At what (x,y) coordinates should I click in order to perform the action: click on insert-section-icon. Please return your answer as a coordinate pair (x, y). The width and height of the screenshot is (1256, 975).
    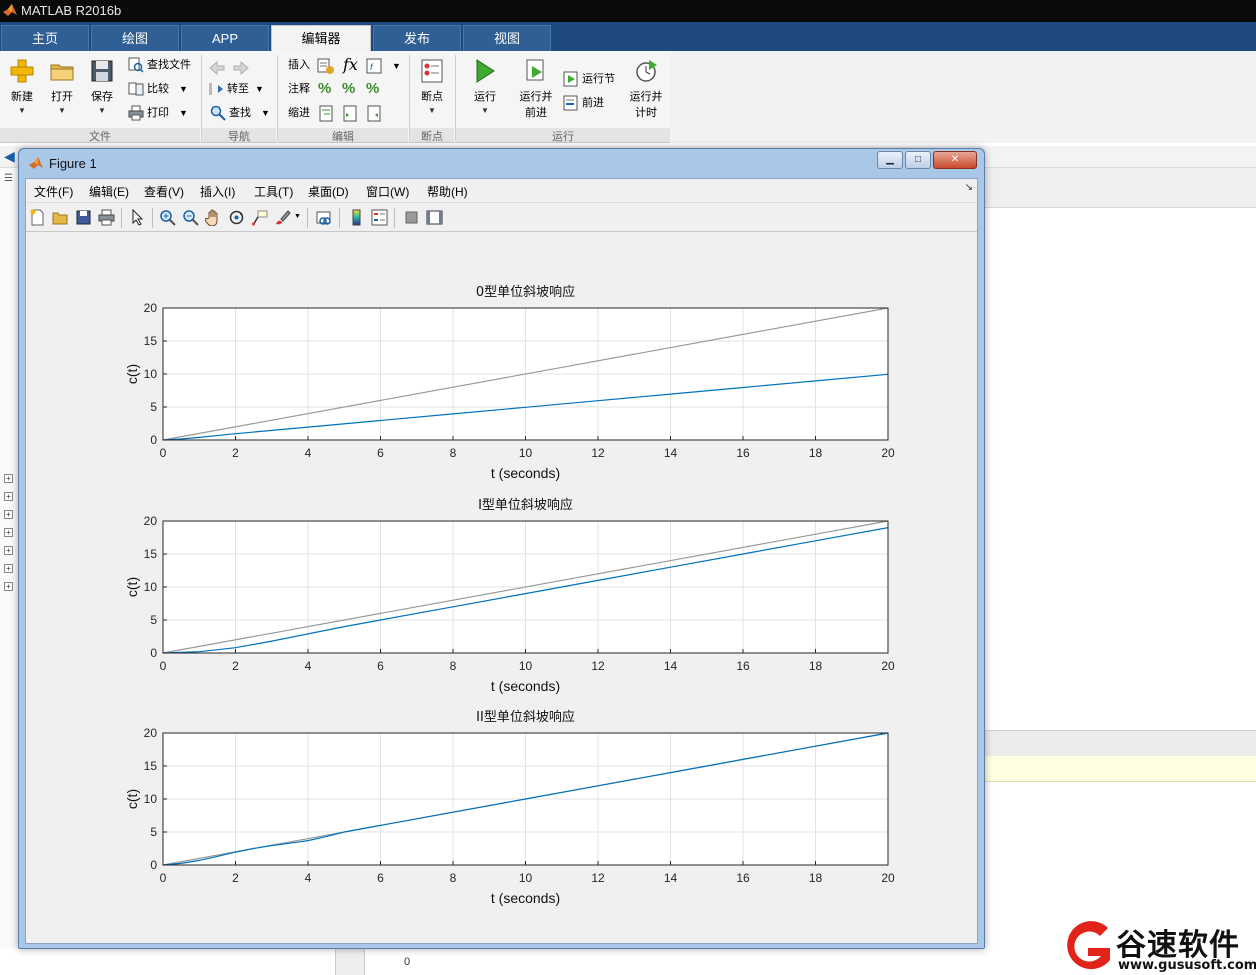
    Looking at the image, I should click on (325, 66).